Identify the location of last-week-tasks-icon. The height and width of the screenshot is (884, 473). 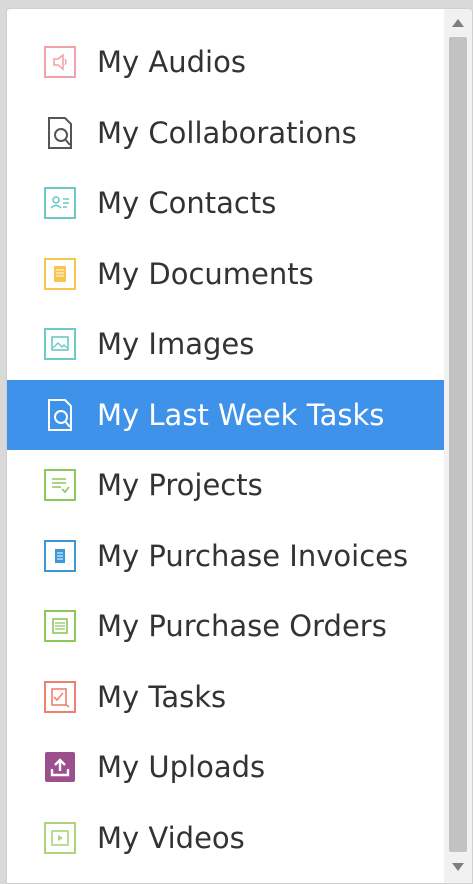
(60, 415).